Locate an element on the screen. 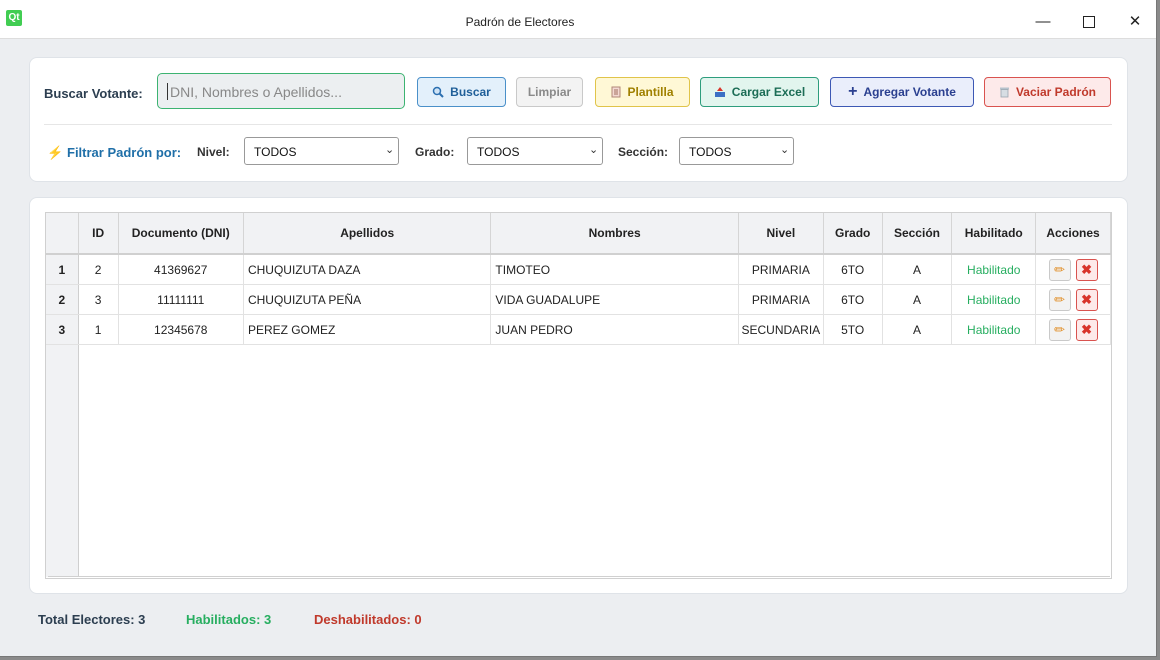 This screenshot has width=1160, height=660. trash-icon is located at coordinates (1004, 92).